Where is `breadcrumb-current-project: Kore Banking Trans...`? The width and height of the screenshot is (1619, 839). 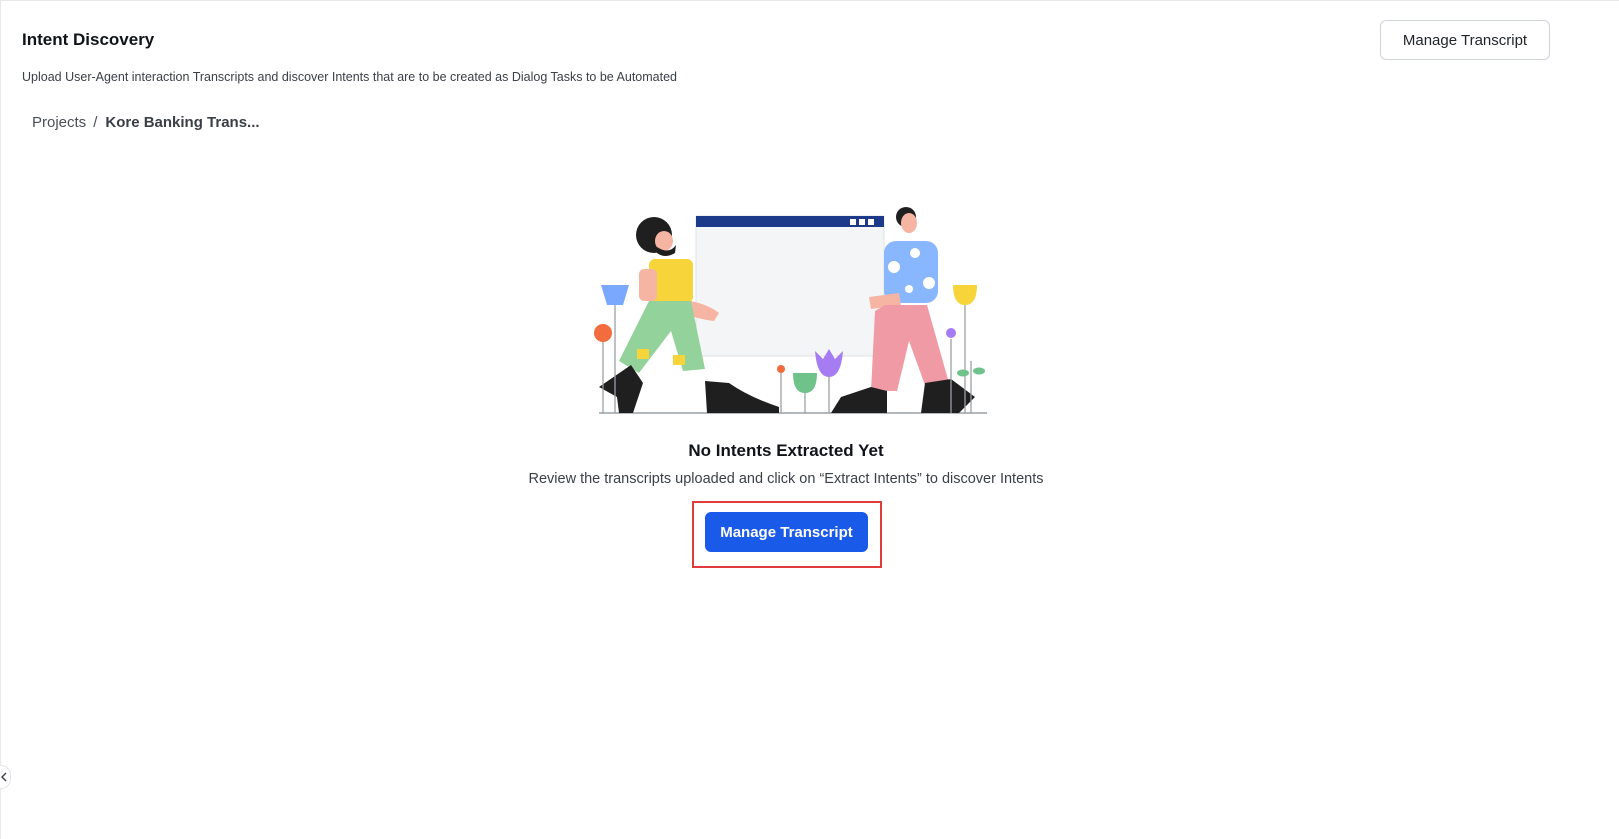
breadcrumb-current-project: Kore Banking Trans... is located at coordinates (182, 122).